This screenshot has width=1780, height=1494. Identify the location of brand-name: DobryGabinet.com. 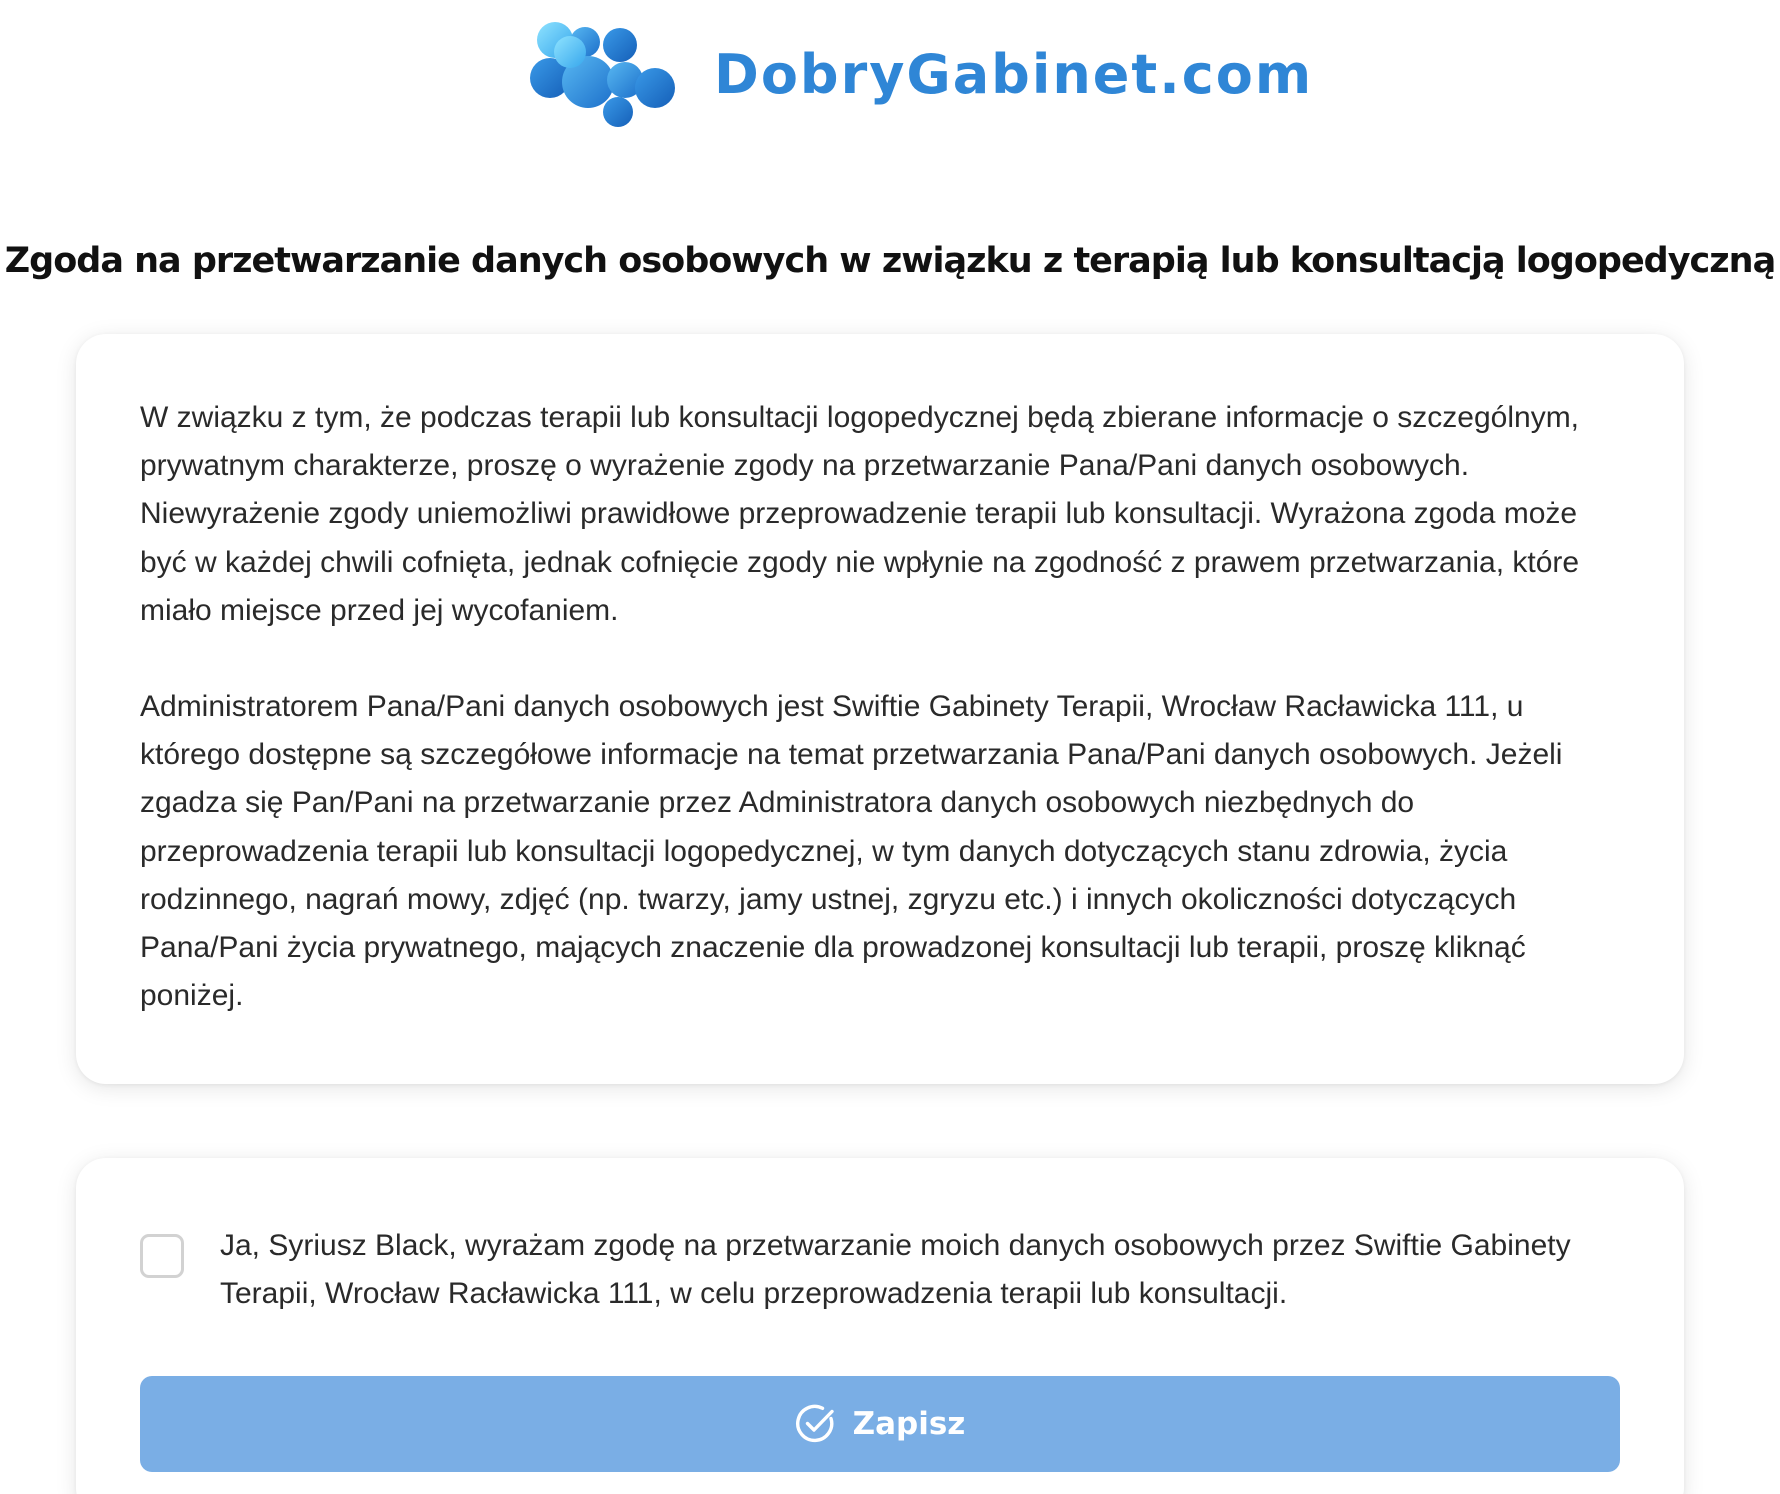
(1014, 74).